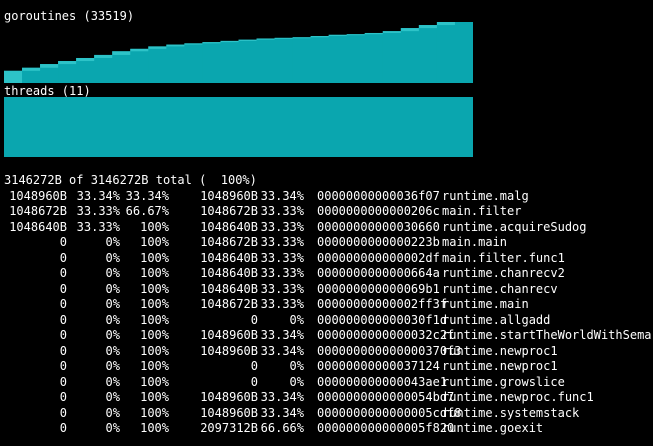  I want to click on function-name-cell: runtime.main, so click(485, 304).